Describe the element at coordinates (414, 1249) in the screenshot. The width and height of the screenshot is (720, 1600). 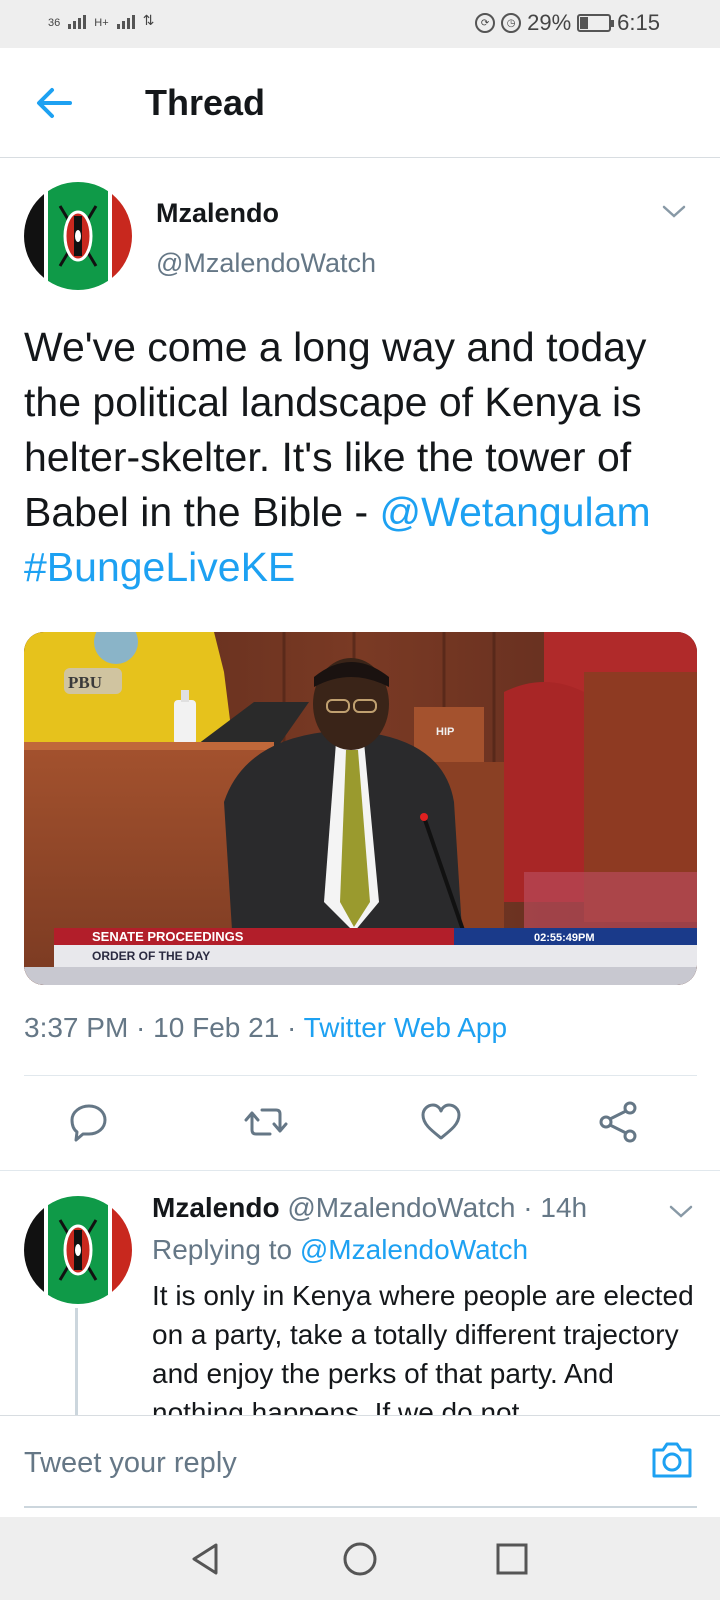
I see `replying-to-handle: @MzalendoWatch` at that location.